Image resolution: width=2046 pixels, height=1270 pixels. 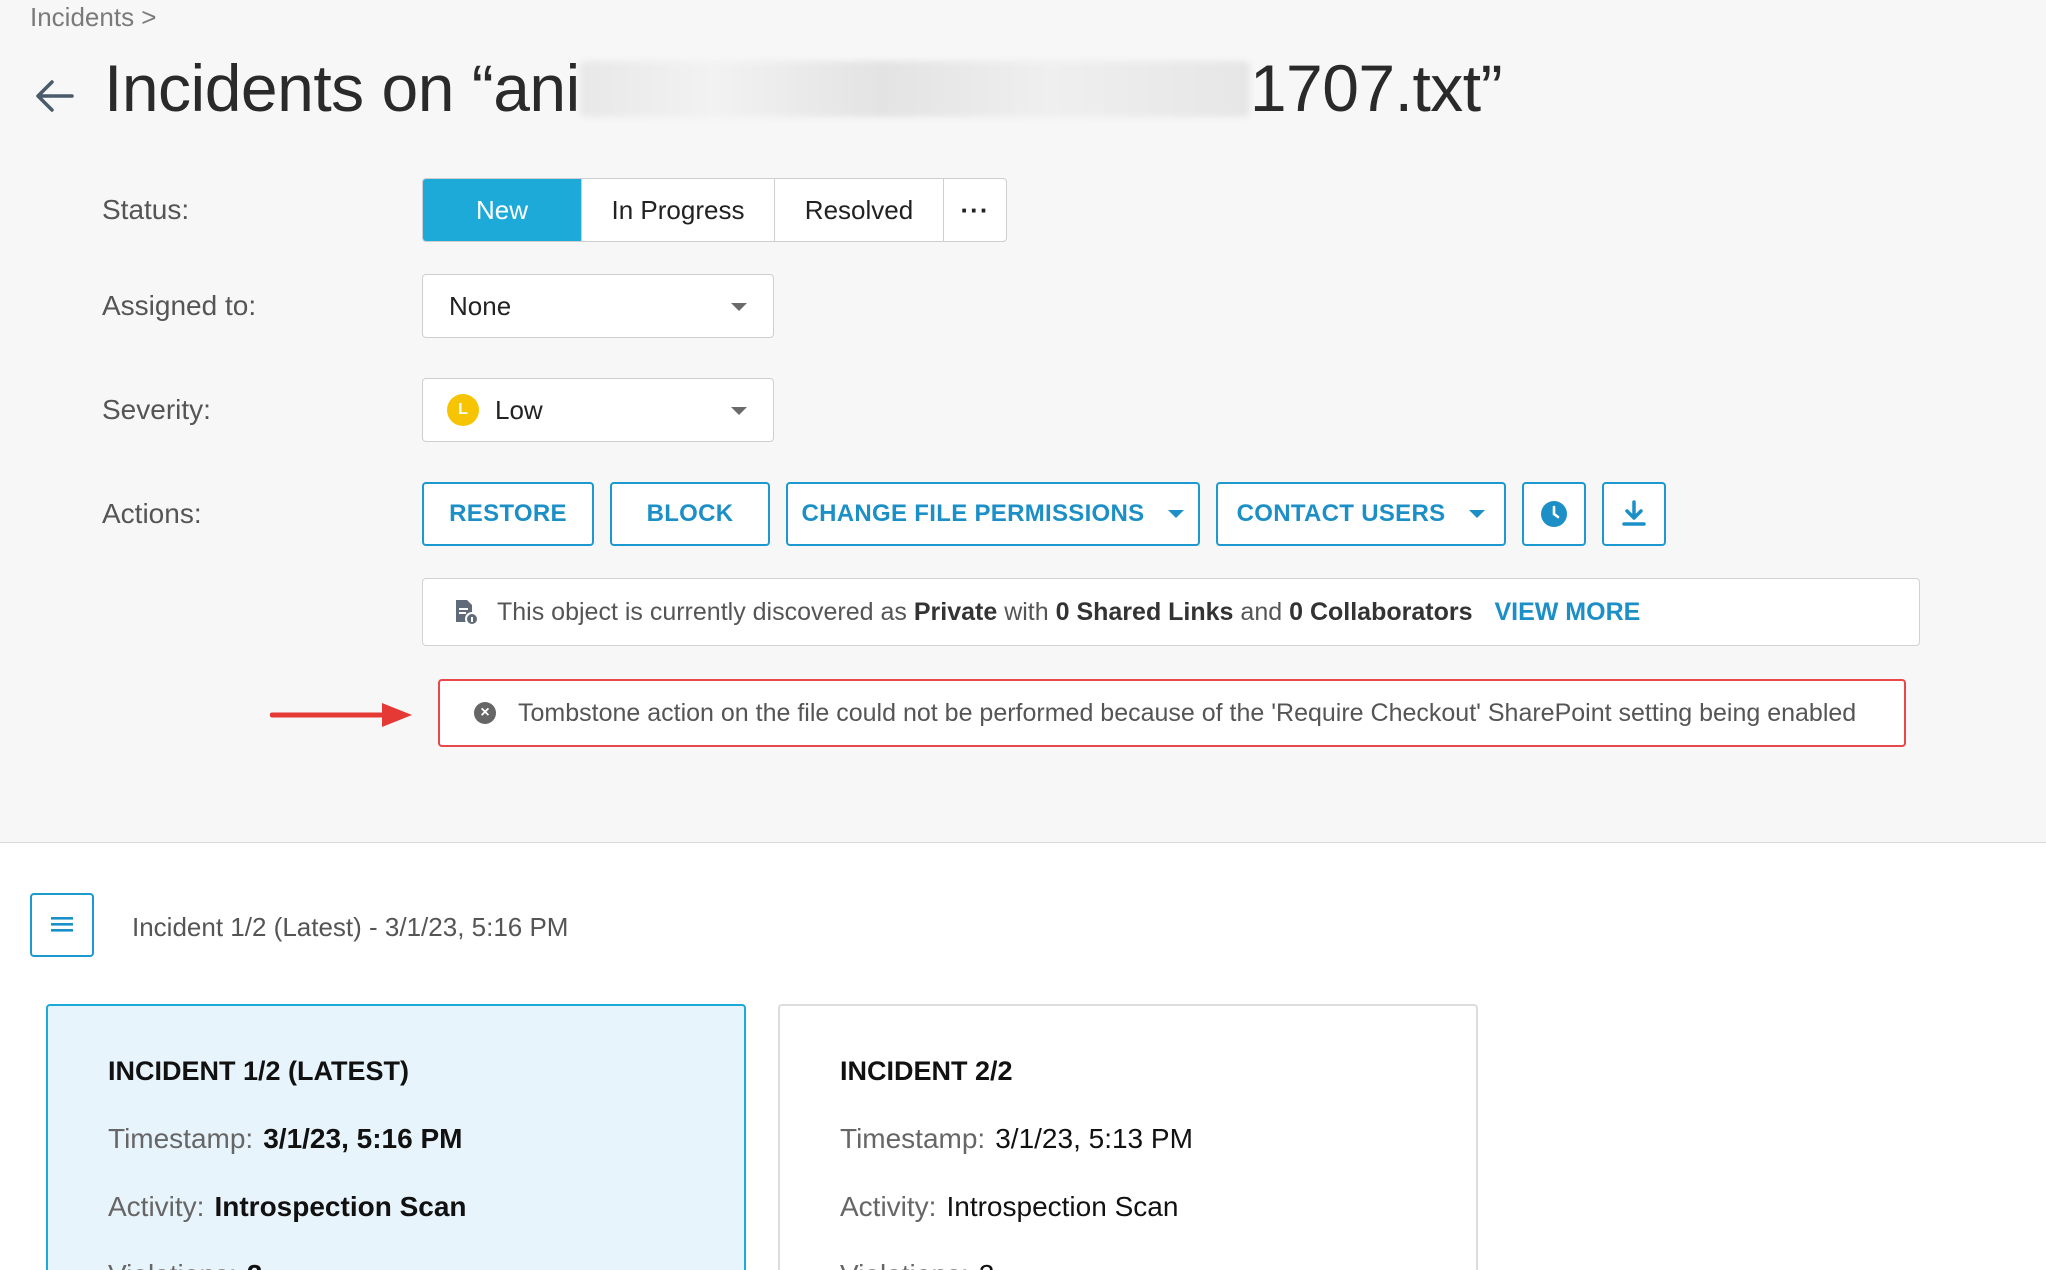 I want to click on change-file-permissions-button: CHANGE FILE PERMISSIONS, so click(x=993, y=514).